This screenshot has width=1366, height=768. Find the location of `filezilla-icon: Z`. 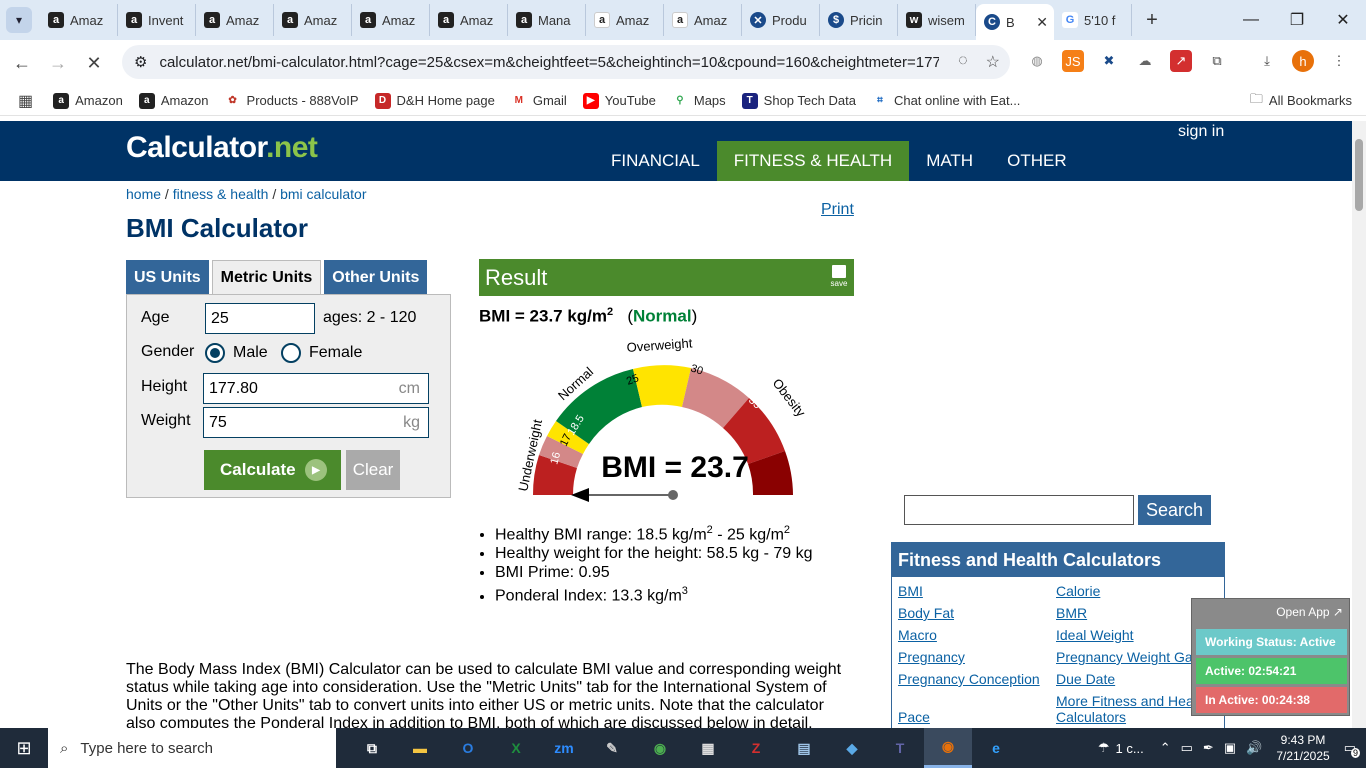

filezilla-icon: Z is located at coordinates (756, 748).